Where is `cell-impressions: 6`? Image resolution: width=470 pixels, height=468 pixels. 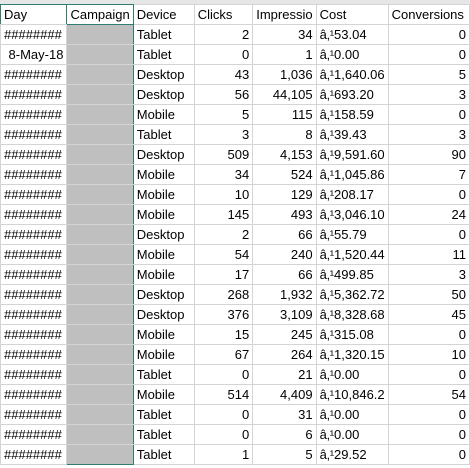
cell-impressions: 6 is located at coordinates (284, 434).